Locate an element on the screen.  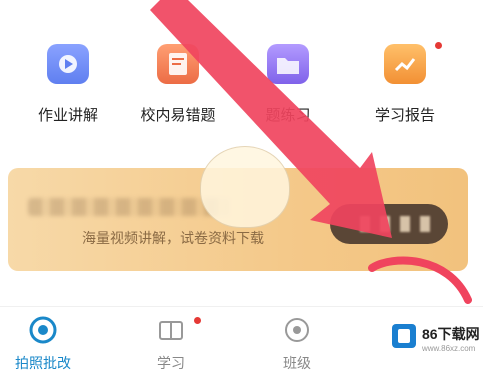
grid-item-practice: 题练习 is located at coordinates (288, 84).